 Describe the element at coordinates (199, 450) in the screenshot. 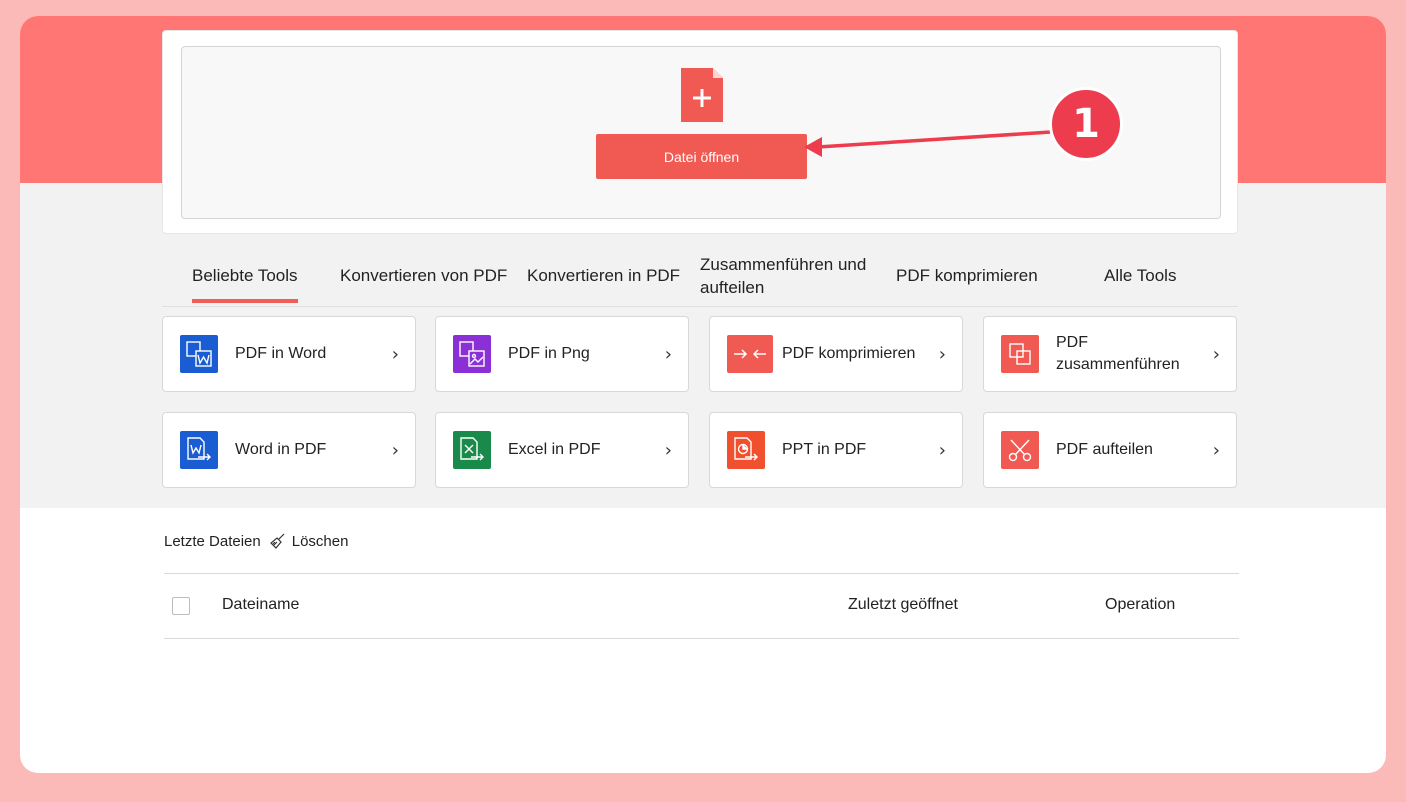

I see `word-to-pdf-icon` at that location.